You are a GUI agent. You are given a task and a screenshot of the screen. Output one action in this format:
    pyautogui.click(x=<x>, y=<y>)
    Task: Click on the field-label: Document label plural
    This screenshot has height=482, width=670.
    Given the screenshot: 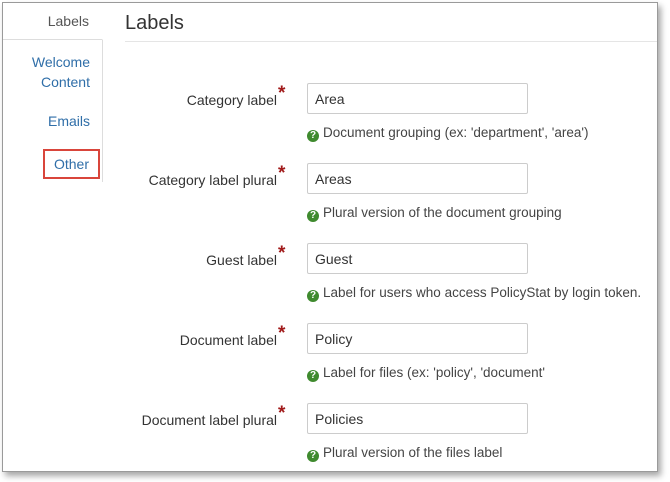 What is the action you would take?
    pyautogui.click(x=209, y=420)
    